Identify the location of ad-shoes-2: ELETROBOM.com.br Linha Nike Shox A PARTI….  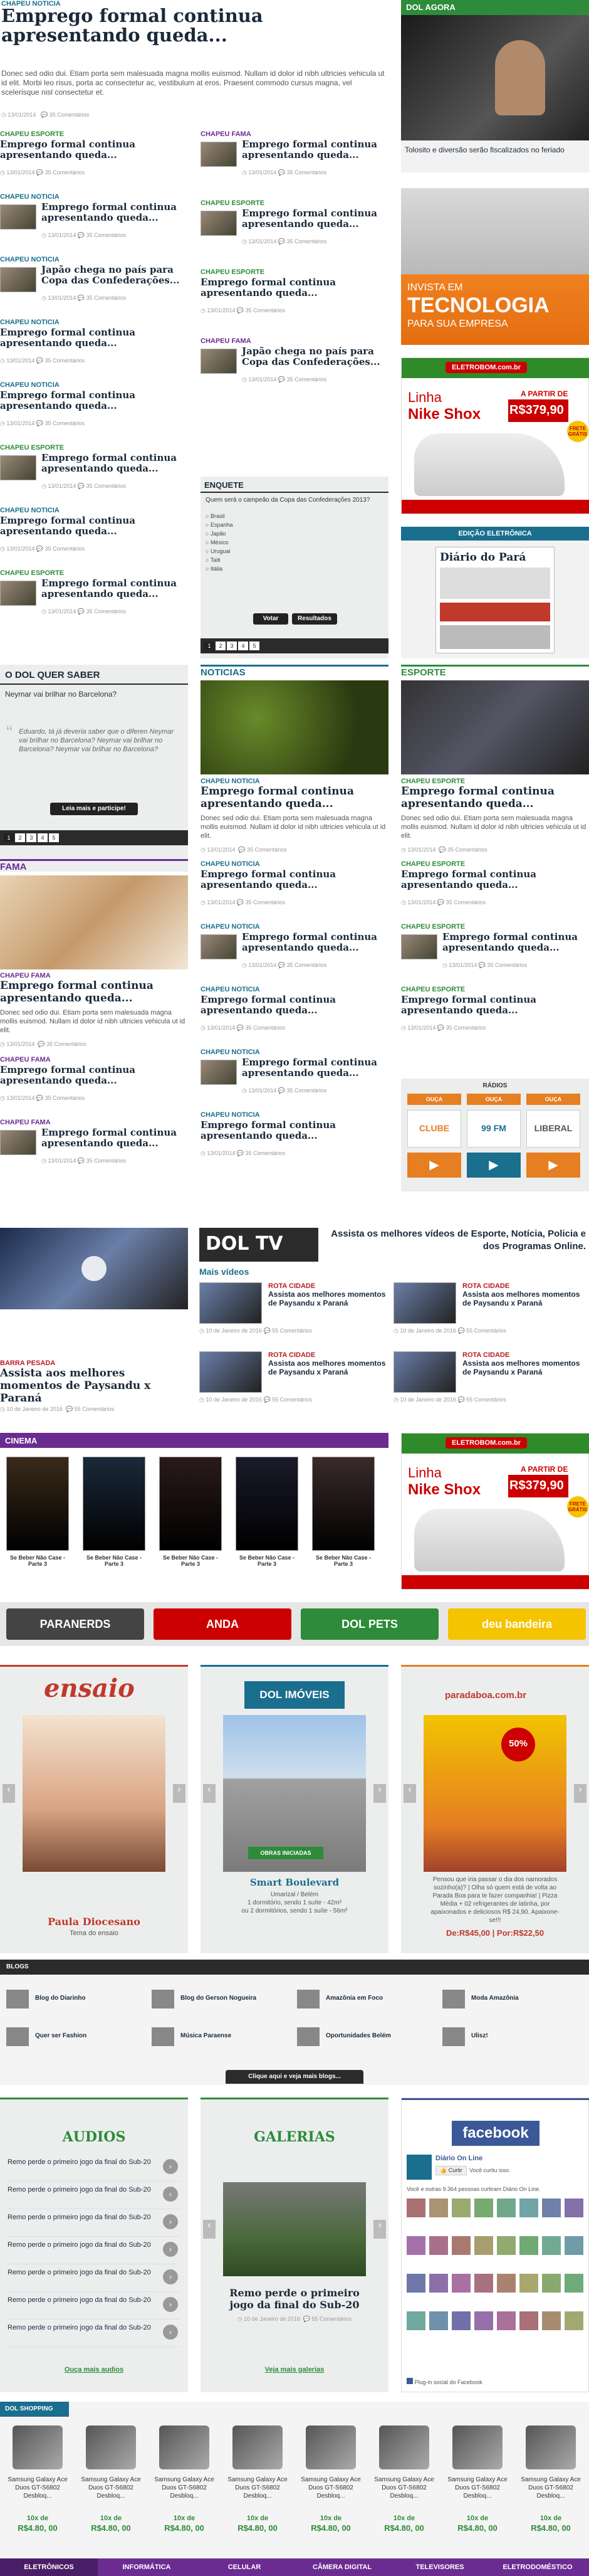
(495, 1512).